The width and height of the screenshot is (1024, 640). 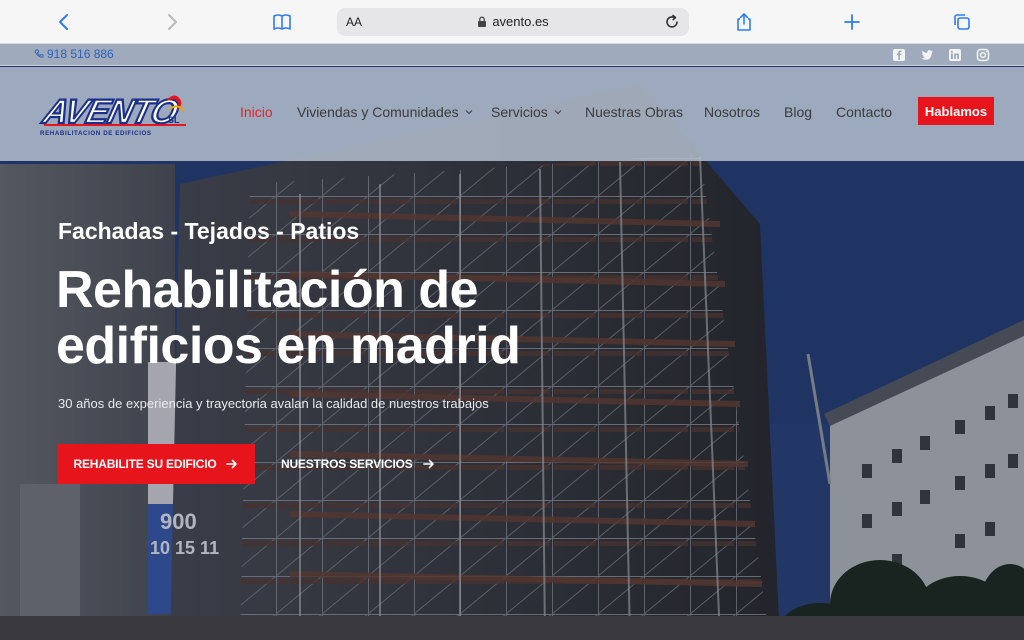 I want to click on nuestros-servicios-button: NUESTROS SERVICIOS, so click(x=358, y=464).